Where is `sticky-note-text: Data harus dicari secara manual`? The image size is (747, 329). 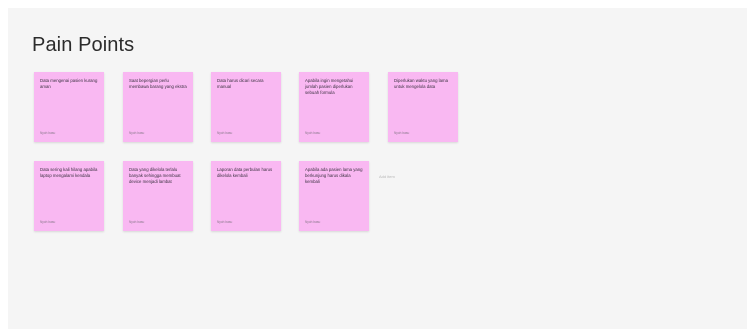 sticky-note-text: Data harus dicari secara manual is located at coordinates (240, 83).